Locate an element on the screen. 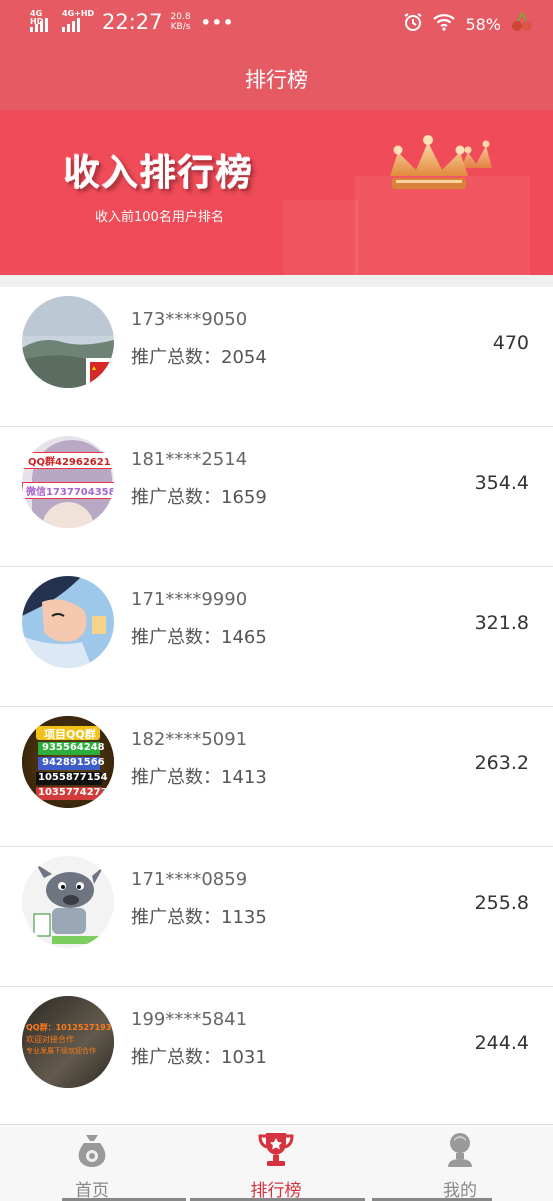 The image size is (553, 1201). section-divider is located at coordinates (276, 281).